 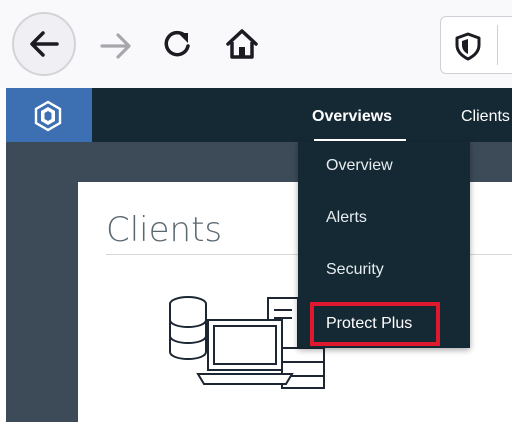 I want to click on tracking-protection-button, so click(x=468, y=46).